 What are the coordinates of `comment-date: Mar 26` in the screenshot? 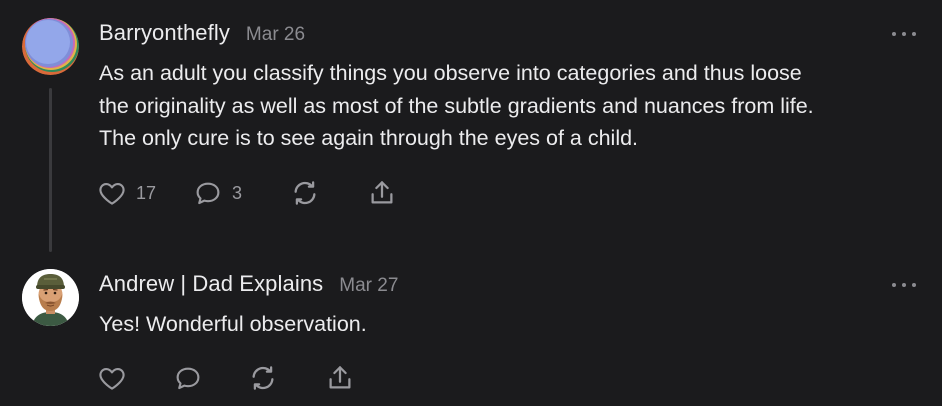 It's located at (275, 35).